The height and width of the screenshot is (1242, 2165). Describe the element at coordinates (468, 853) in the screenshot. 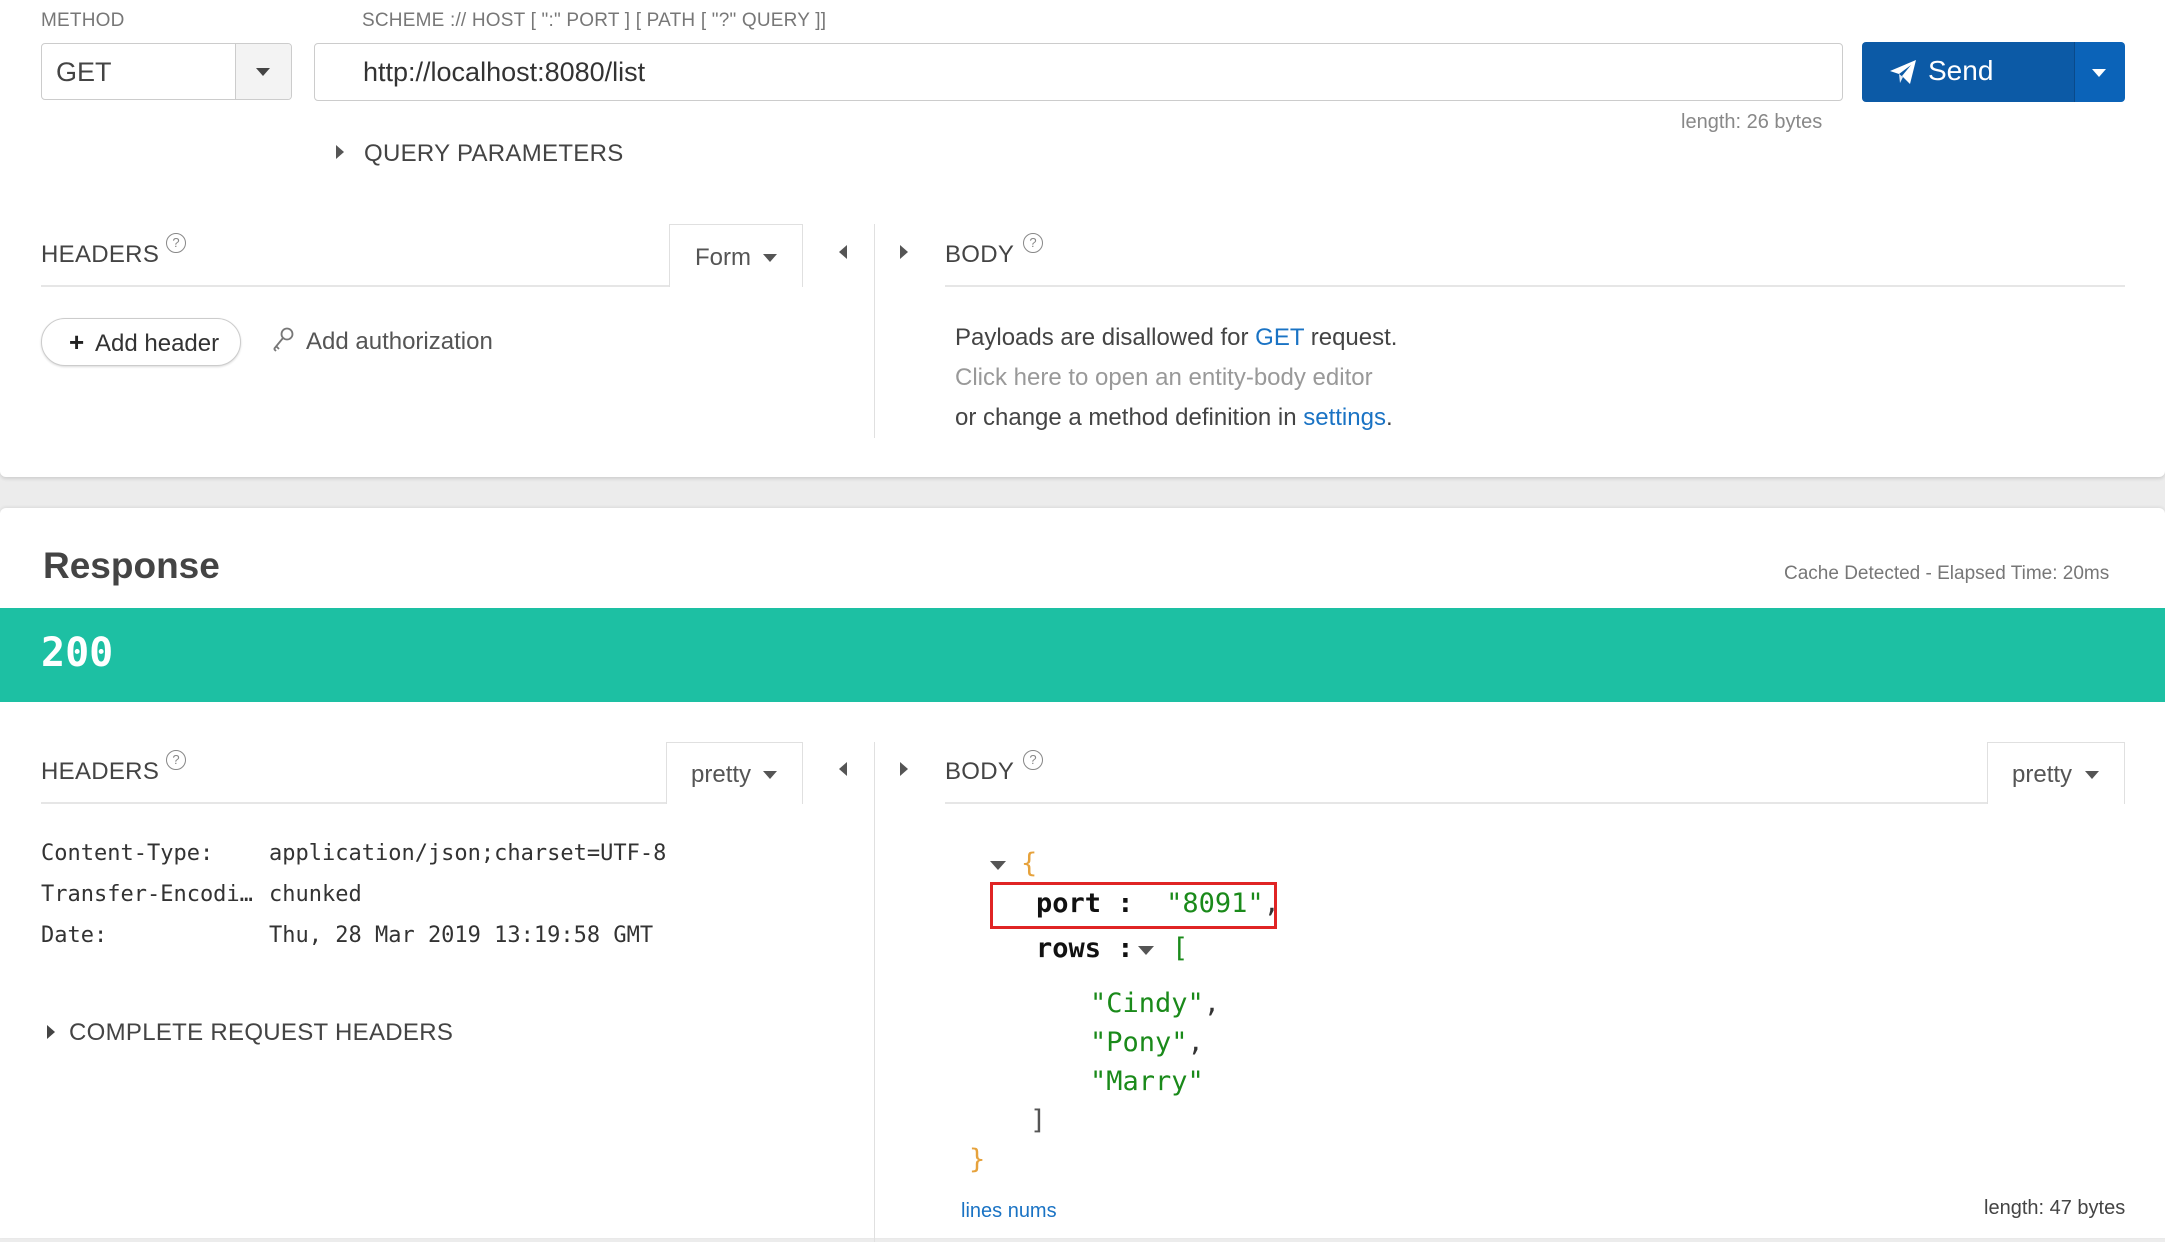

I see `header-value: application/json;charset=UTF-8` at that location.